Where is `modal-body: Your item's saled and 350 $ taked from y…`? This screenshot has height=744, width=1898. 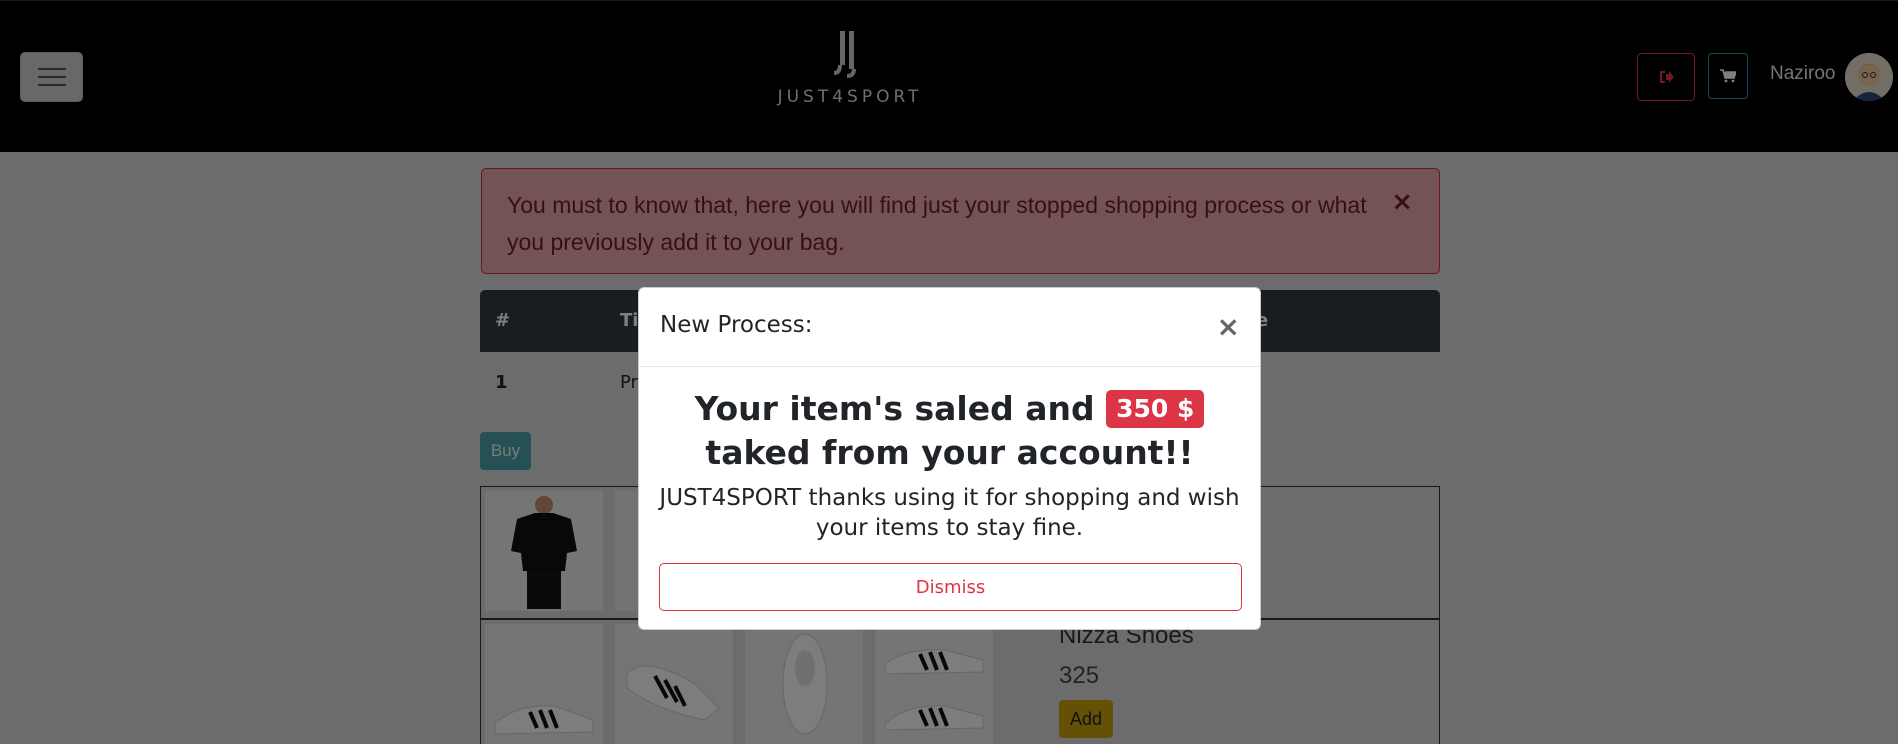 modal-body: Your item's saled and 350 $ taked from y… is located at coordinates (949, 455).